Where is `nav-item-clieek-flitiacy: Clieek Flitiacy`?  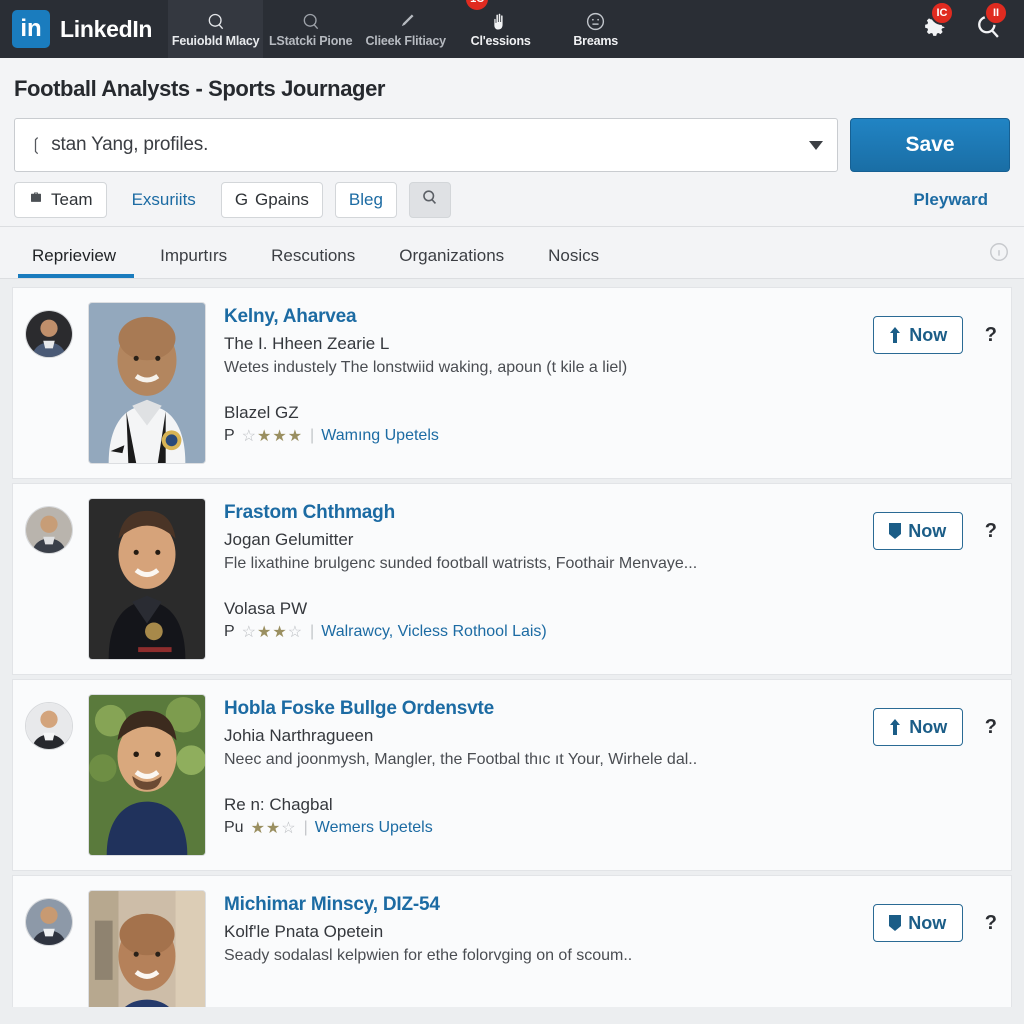 nav-item-clieek-flitiacy: Clieek Flitiacy is located at coordinates (405, 29).